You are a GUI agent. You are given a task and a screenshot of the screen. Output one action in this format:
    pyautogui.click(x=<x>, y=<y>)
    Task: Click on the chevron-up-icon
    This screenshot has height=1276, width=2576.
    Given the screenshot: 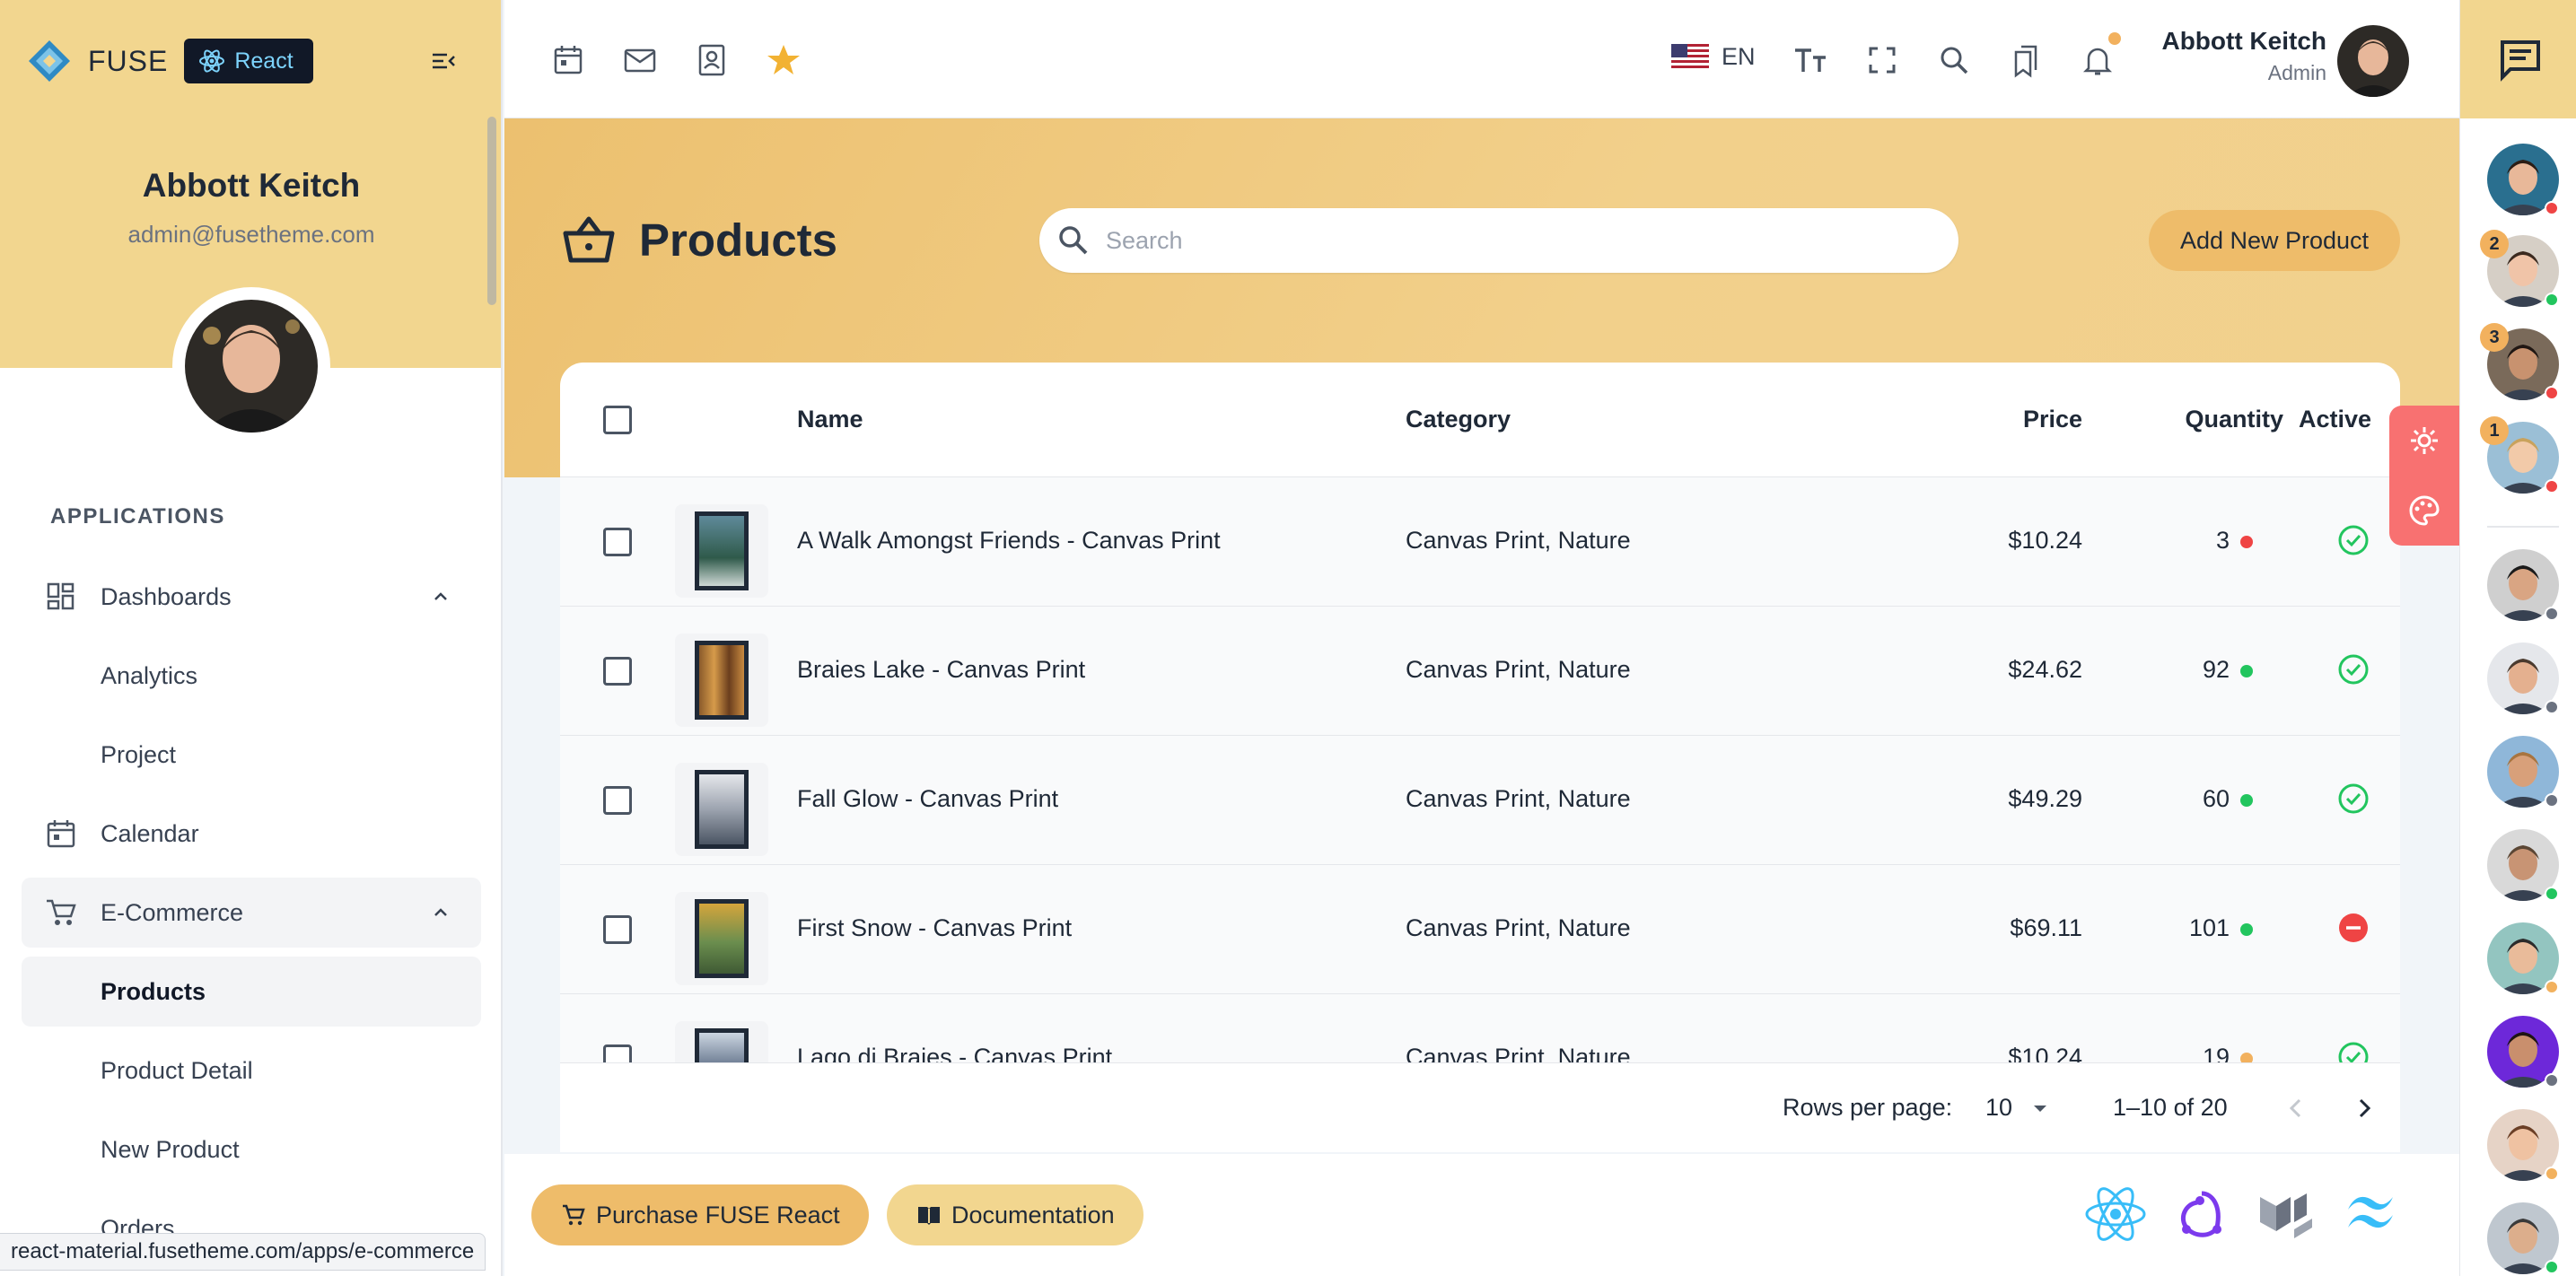 What is the action you would take?
    pyautogui.click(x=440, y=912)
    